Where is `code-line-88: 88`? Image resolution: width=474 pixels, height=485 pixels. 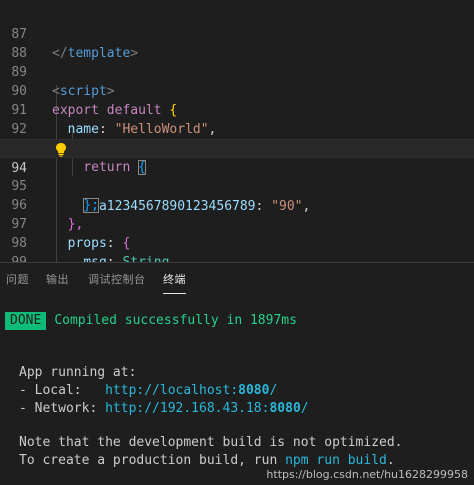
code-line-88: 88 is located at coordinates (237, 43).